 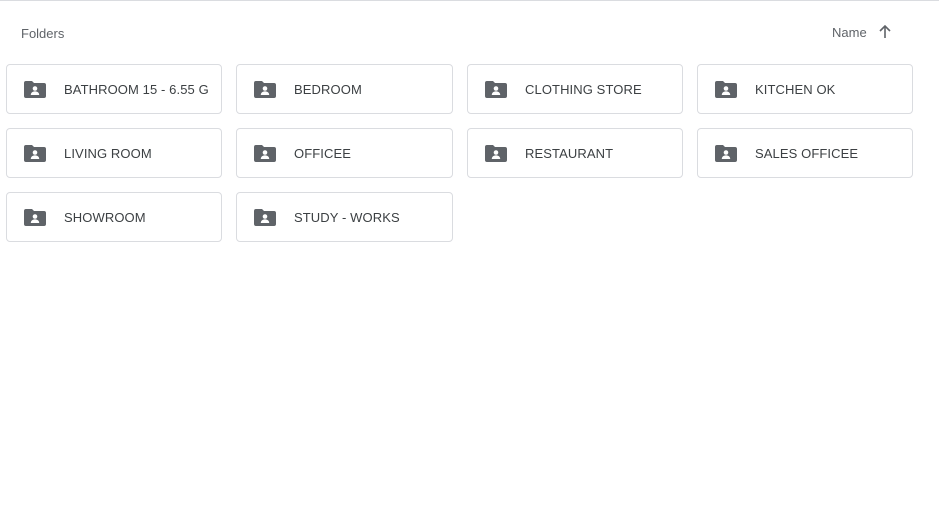 What do you see at coordinates (795, 89) in the screenshot?
I see `folder-name: KITCHEN OK` at bounding box center [795, 89].